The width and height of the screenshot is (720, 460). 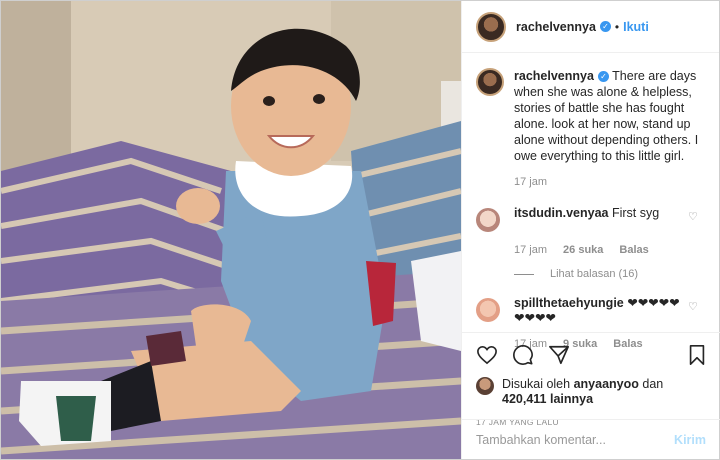 What do you see at coordinates (690, 440) in the screenshot?
I see `send-button: Kirim` at bounding box center [690, 440].